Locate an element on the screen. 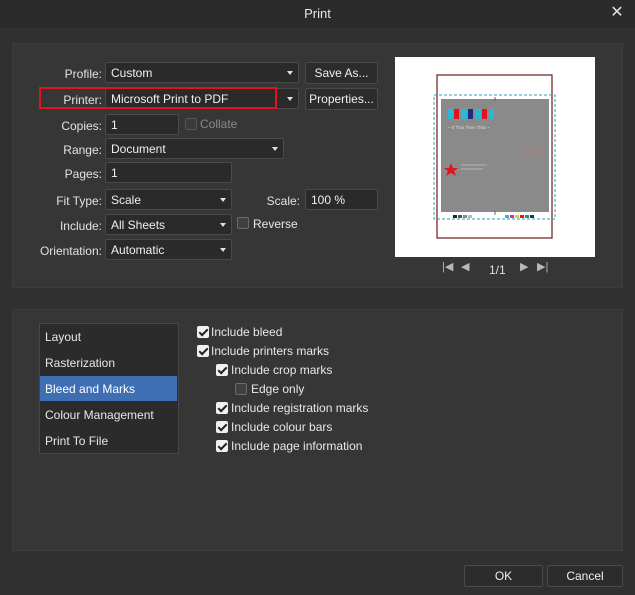 Image resolution: width=635 pixels, height=595 pixels. preview-page-svg: ~ If This Then That ~ is located at coordinates (494, 156).